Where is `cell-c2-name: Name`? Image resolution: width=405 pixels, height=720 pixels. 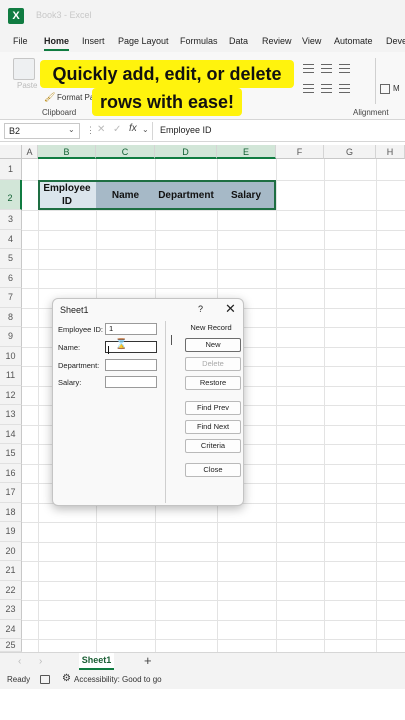
cell-c2-name: Name is located at coordinates (125, 195).